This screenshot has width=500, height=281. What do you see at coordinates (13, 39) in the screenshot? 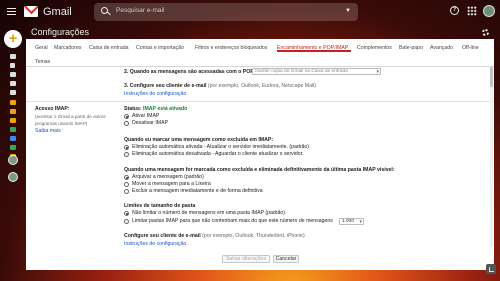
I see `compose-button: +` at bounding box center [13, 39].